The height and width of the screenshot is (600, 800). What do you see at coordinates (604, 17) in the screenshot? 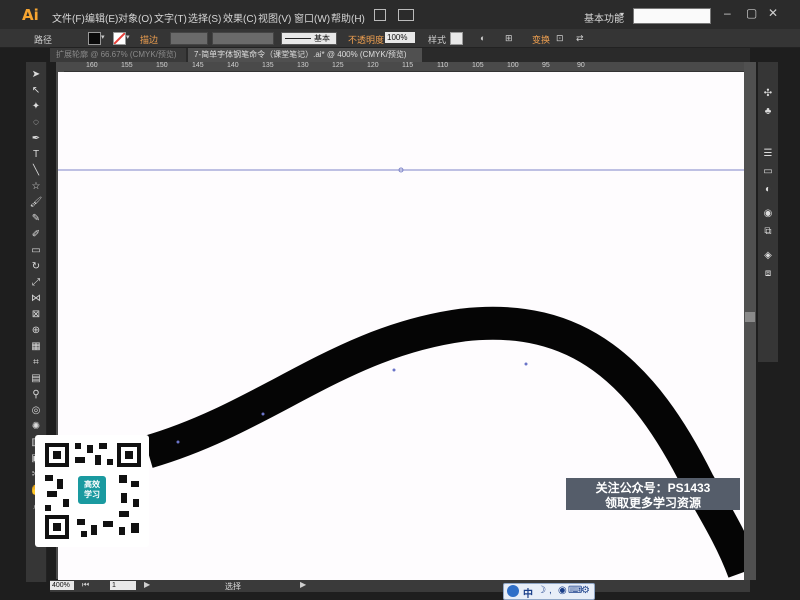
I see `workspace-switcher: 基本功能` at bounding box center [604, 17].